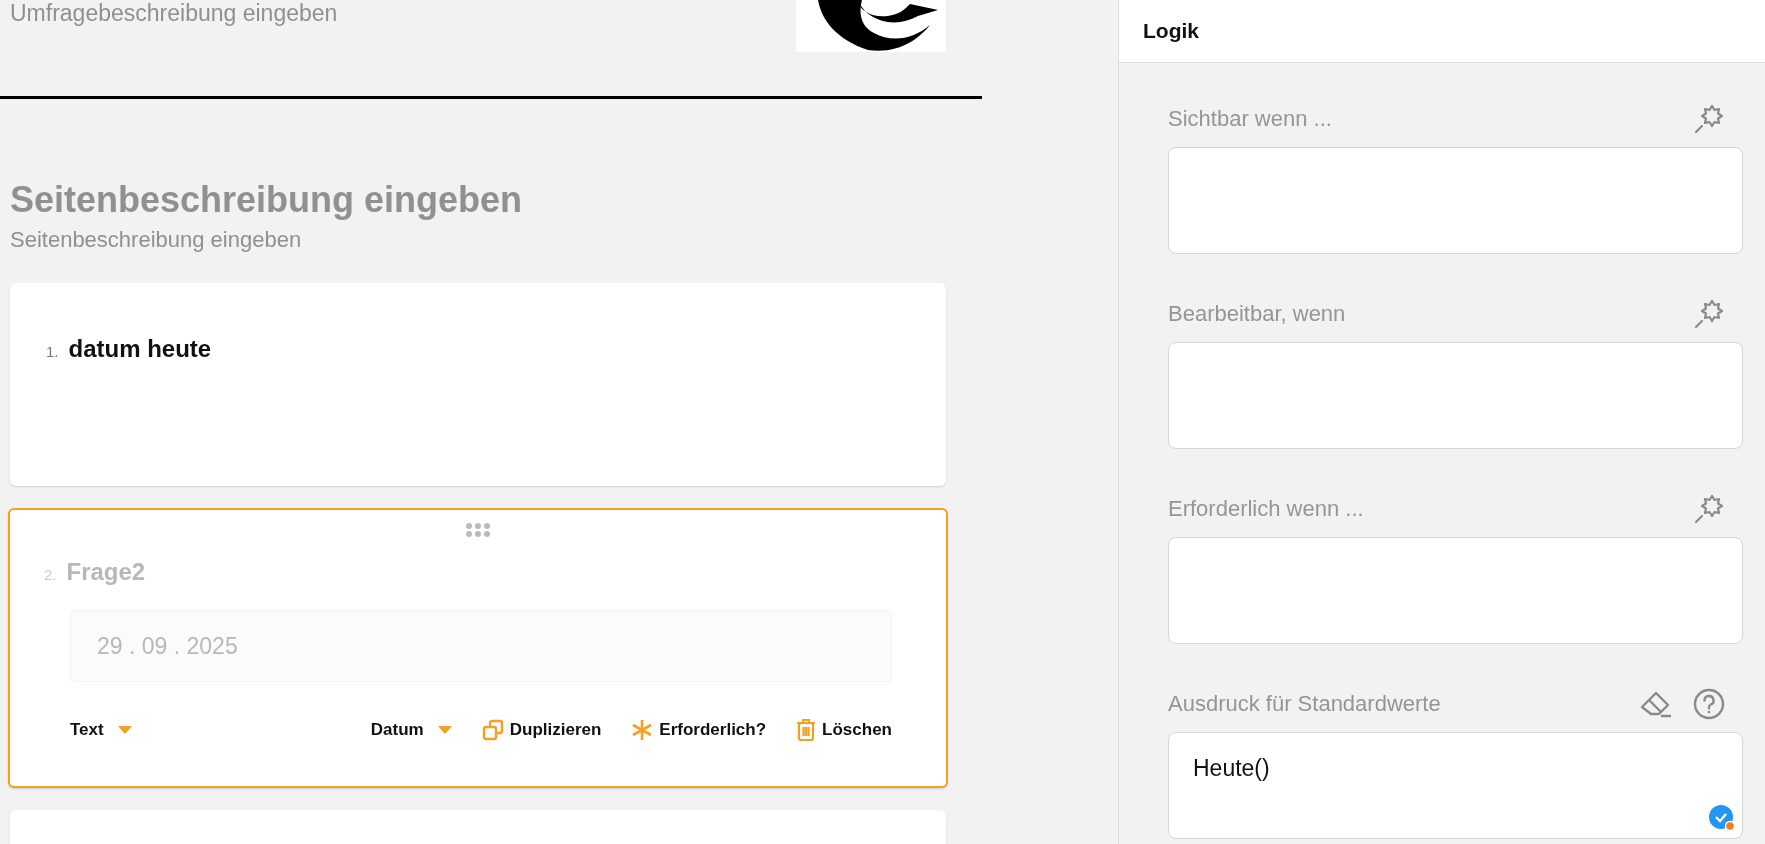 The width and height of the screenshot is (1765, 844). Describe the element at coordinates (478, 530) in the screenshot. I see `drag-handle-icon` at that location.